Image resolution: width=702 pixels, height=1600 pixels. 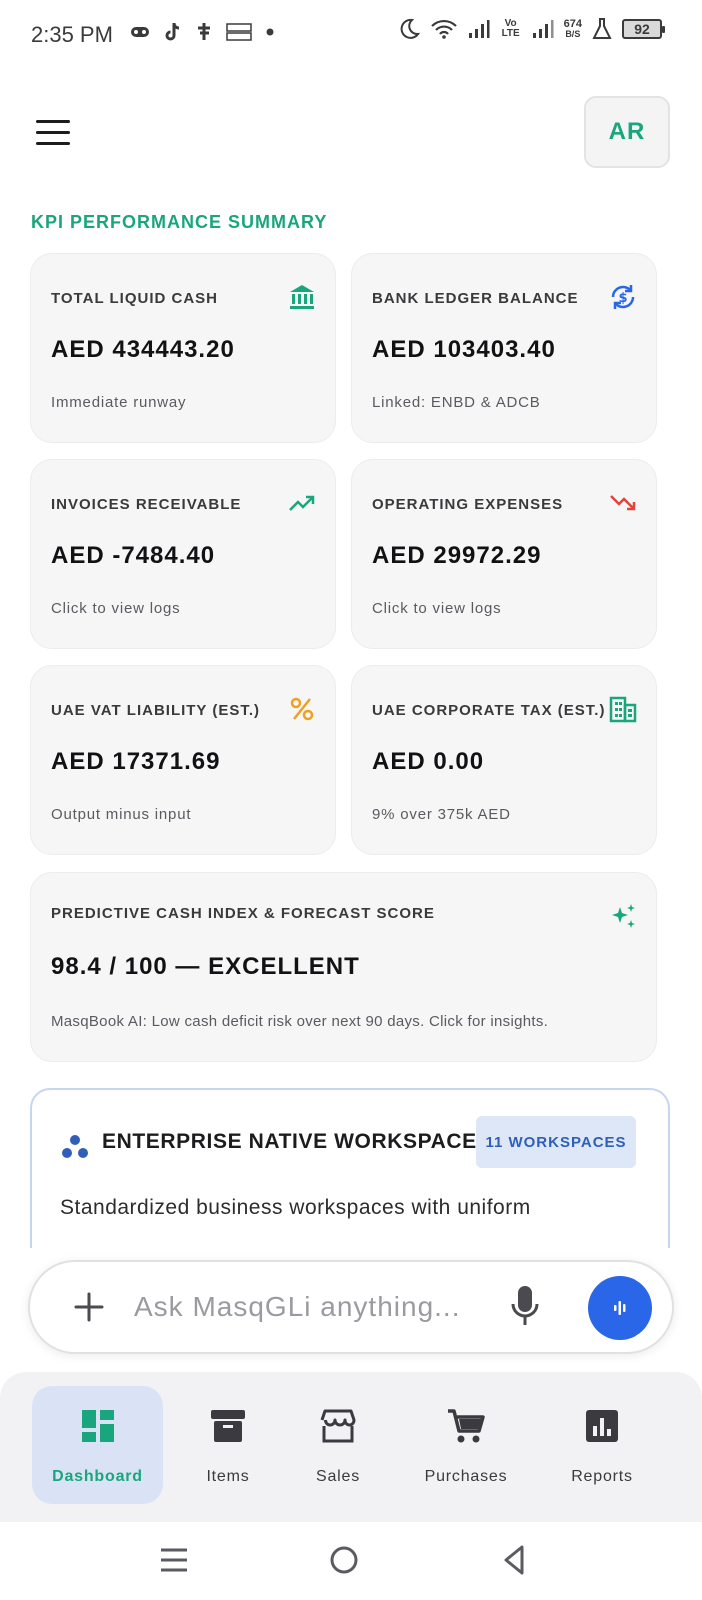 I want to click on nav-item-sales: Sales, so click(x=338, y=1445).